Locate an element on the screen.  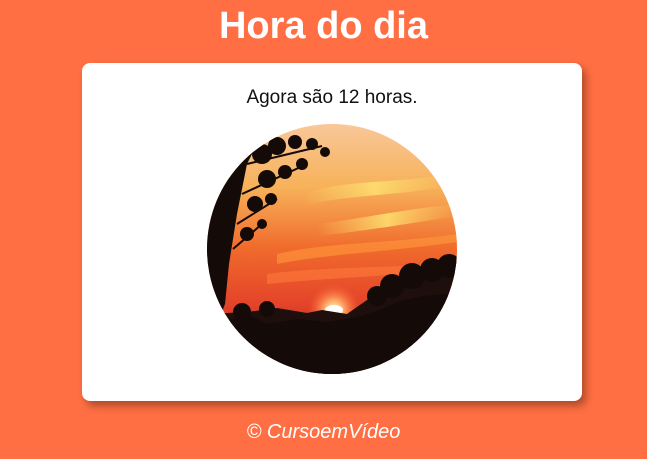
page-title: Hora do dia is located at coordinates (323, 26).